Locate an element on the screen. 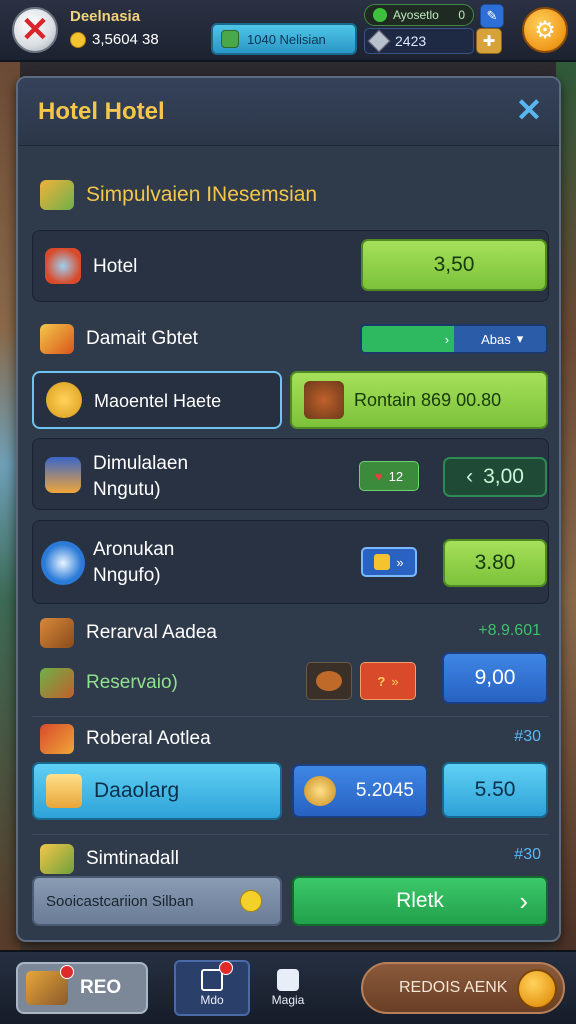  chest-icon is located at coordinates (50, 985).